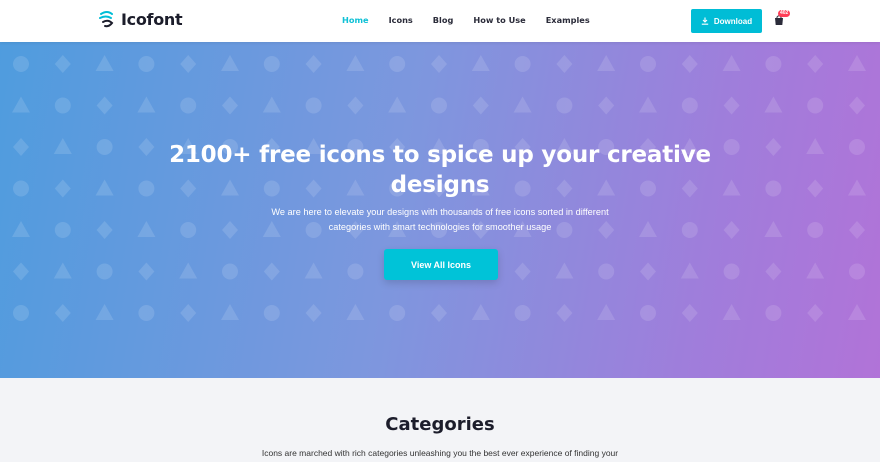  I want to click on cart-count-badge: 402, so click(784, 13).